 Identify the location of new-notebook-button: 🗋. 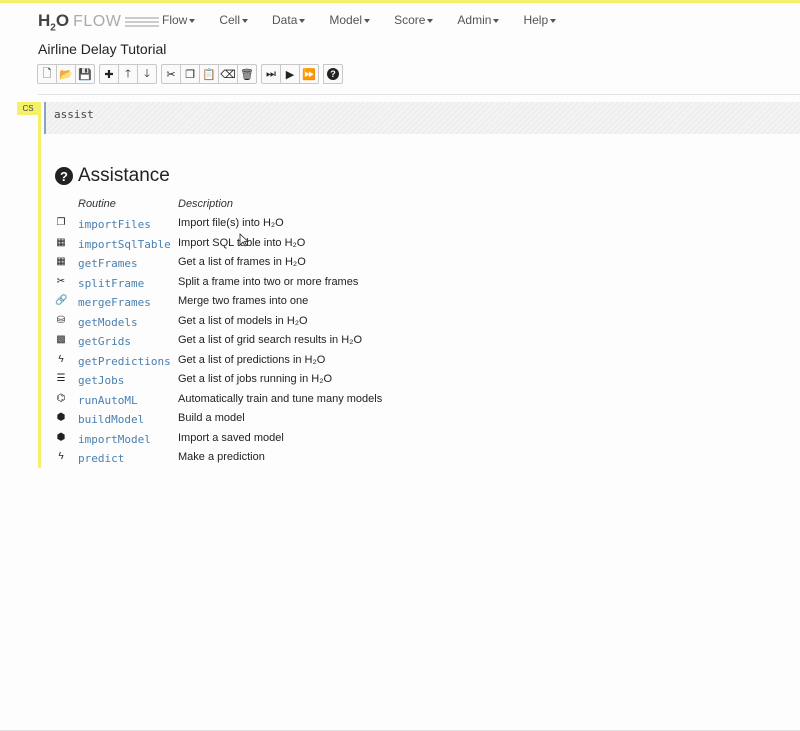
(47, 74).